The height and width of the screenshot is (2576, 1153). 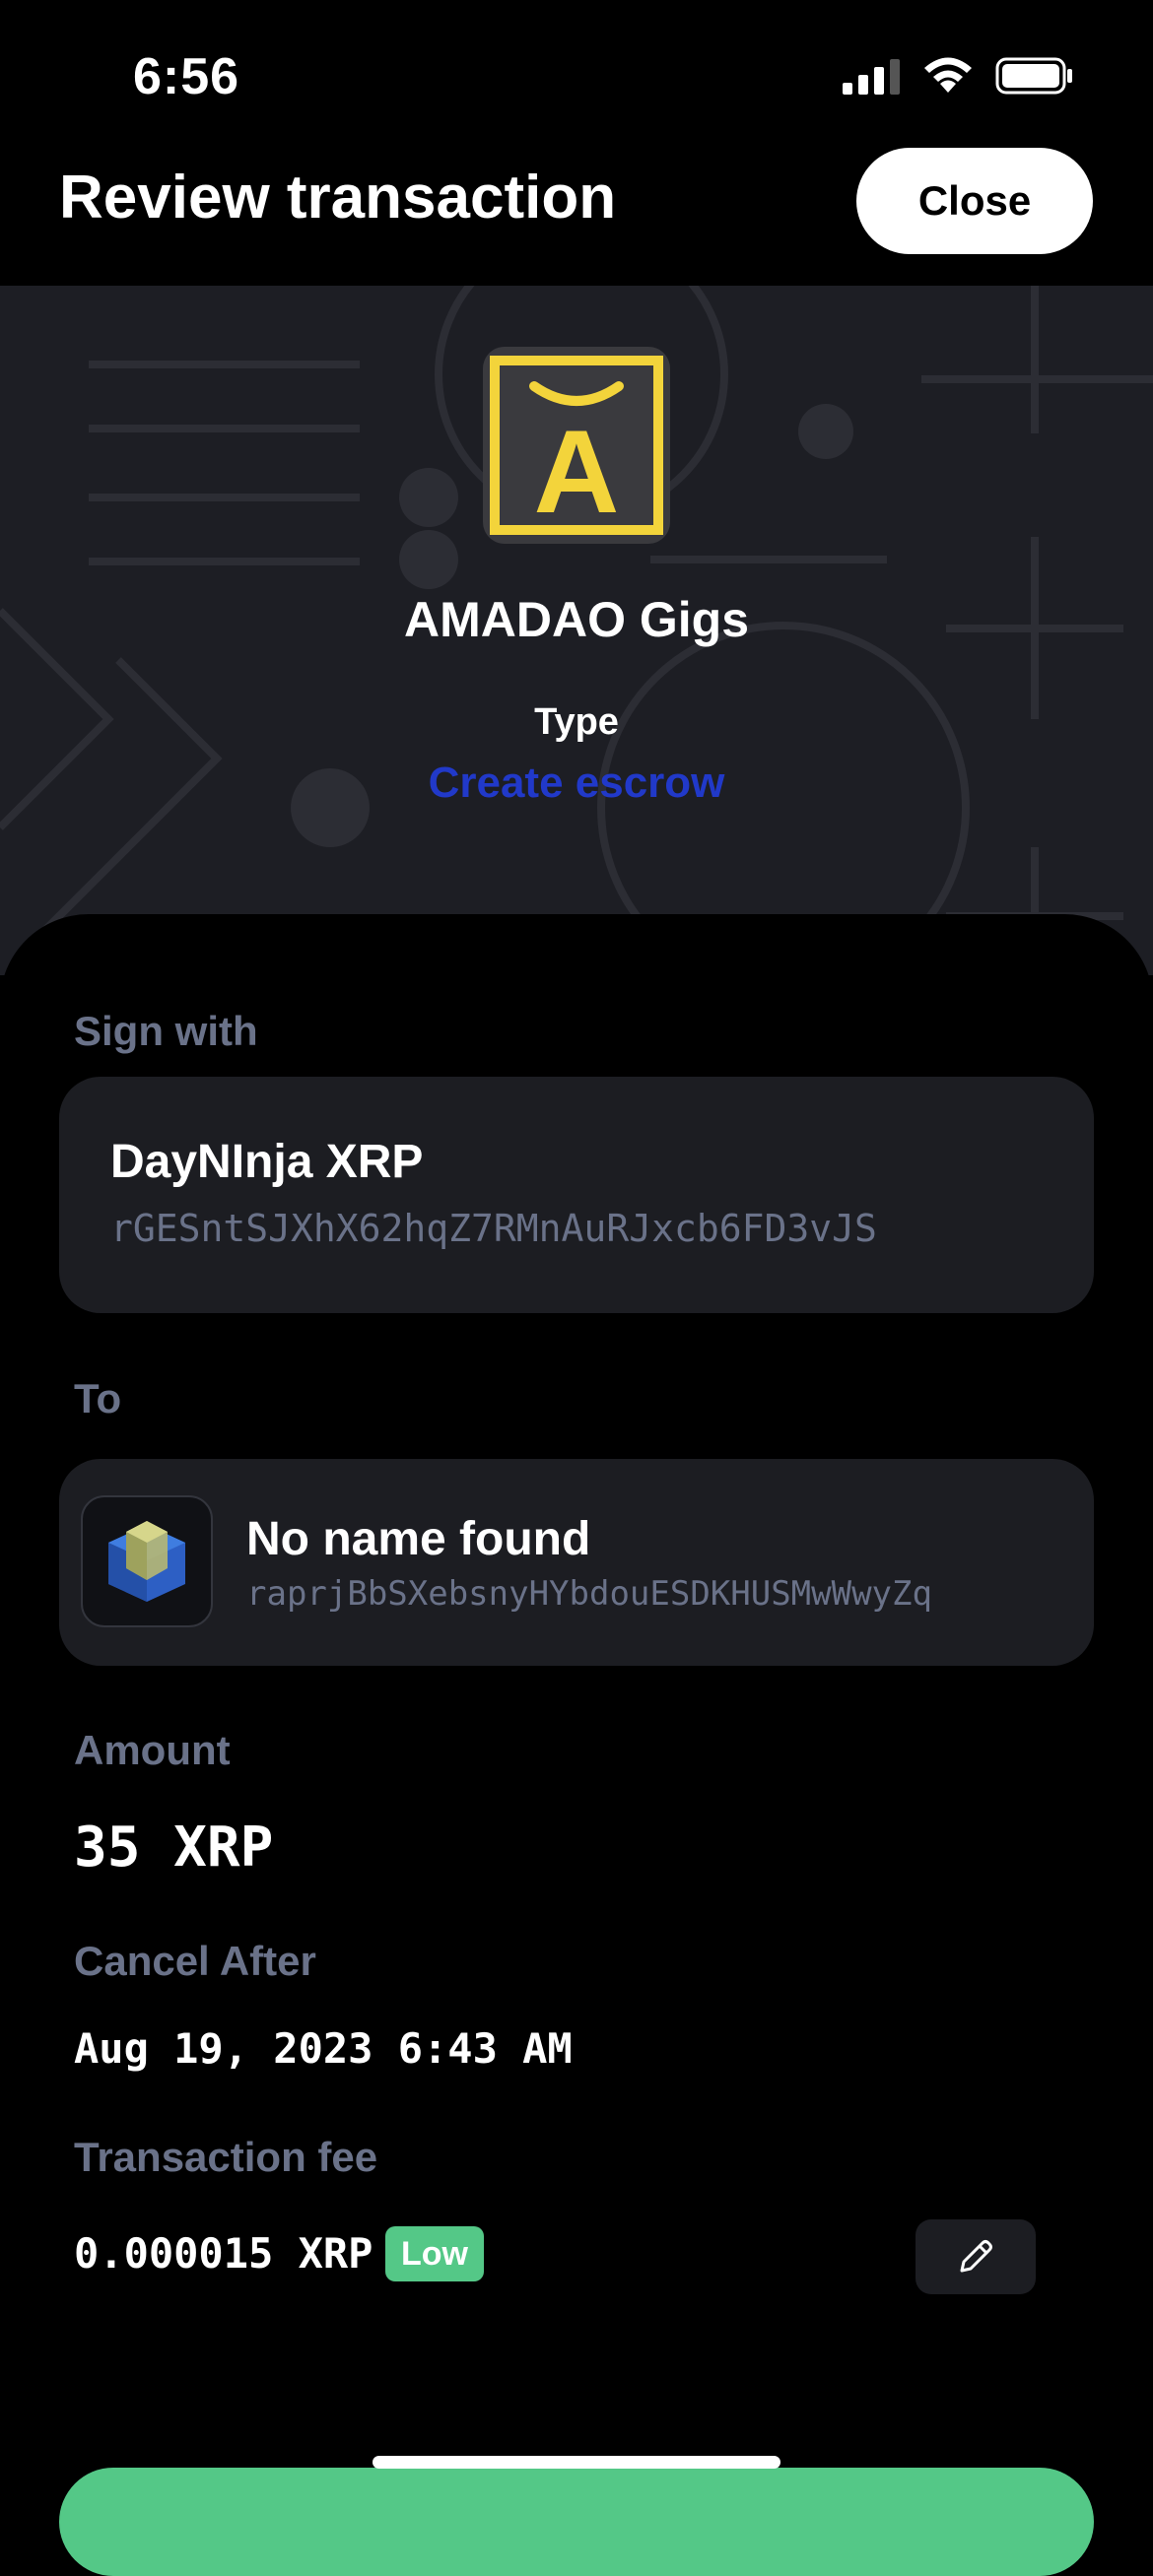 What do you see at coordinates (195, 1961) in the screenshot?
I see `cancel-after-label: Cancel After` at bounding box center [195, 1961].